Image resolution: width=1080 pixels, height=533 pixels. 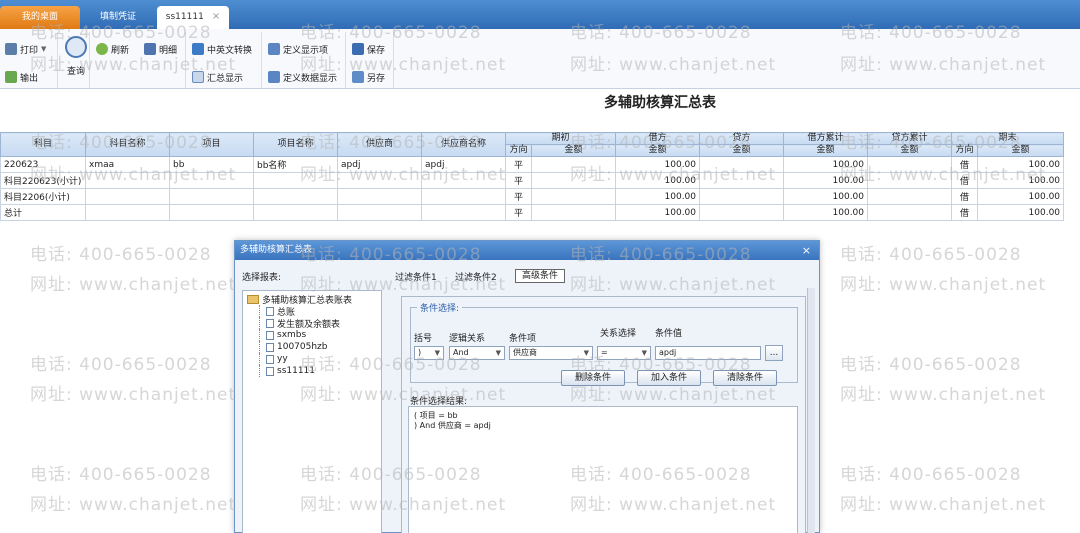 I want to click on table-row: 总计平 100.00 100.00 借 100.00, so click(x=532, y=212).